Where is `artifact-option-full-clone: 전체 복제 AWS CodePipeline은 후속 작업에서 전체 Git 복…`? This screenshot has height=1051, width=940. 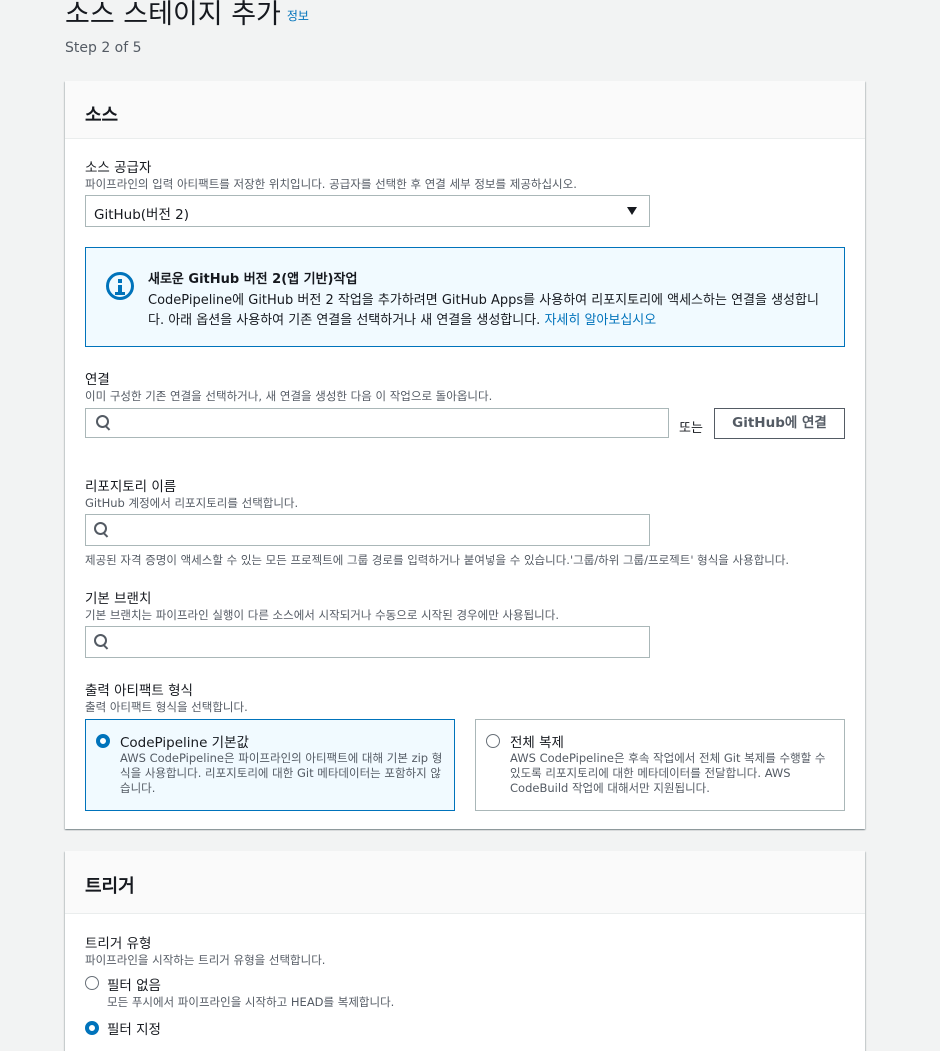
artifact-option-full-clone: 전체 복제 AWS CodePipeline은 후속 작업에서 전체 Git 복… is located at coordinates (660, 765).